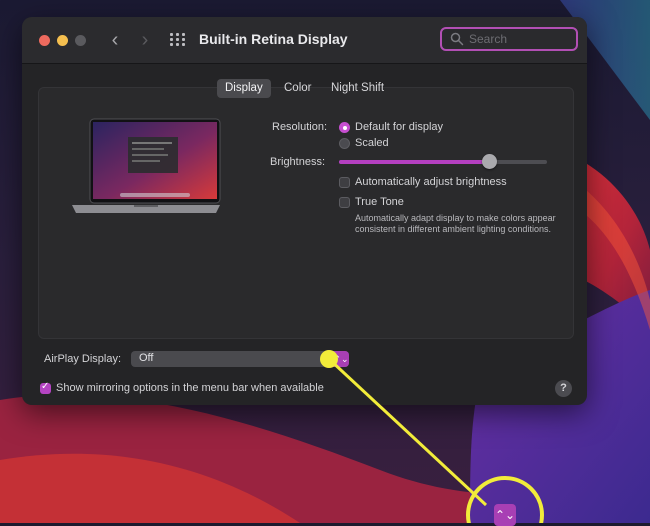  I want to click on tab-color: Color, so click(297, 88).